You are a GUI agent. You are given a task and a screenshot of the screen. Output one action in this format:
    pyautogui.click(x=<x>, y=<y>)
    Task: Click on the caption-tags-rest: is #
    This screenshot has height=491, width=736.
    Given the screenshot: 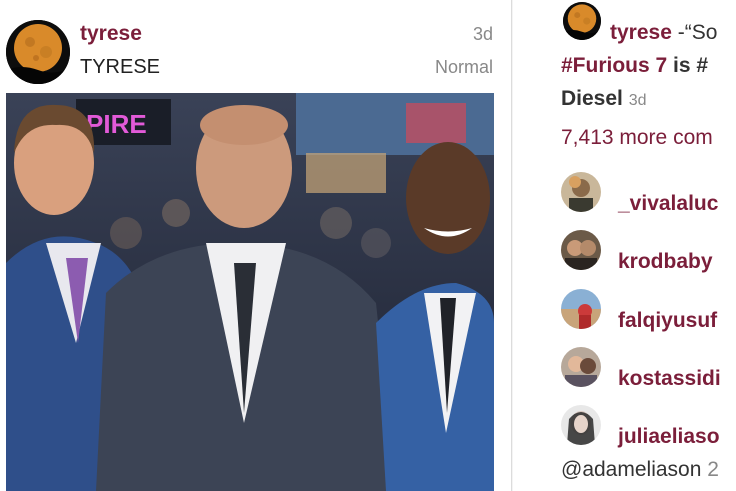 What is the action you would take?
    pyautogui.click(x=688, y=65)
    